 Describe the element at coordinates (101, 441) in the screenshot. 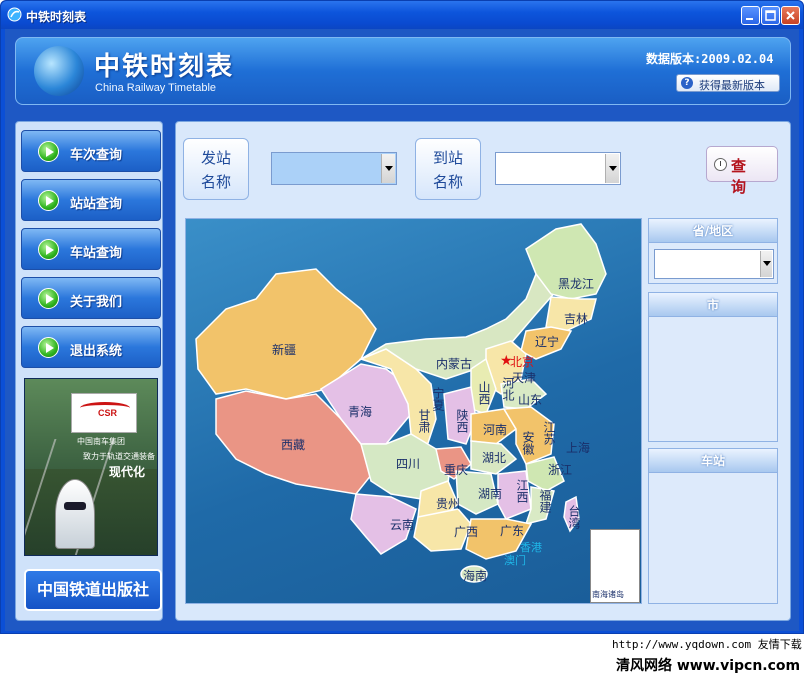

I see `promo-company: 中国南车集团` at that location.